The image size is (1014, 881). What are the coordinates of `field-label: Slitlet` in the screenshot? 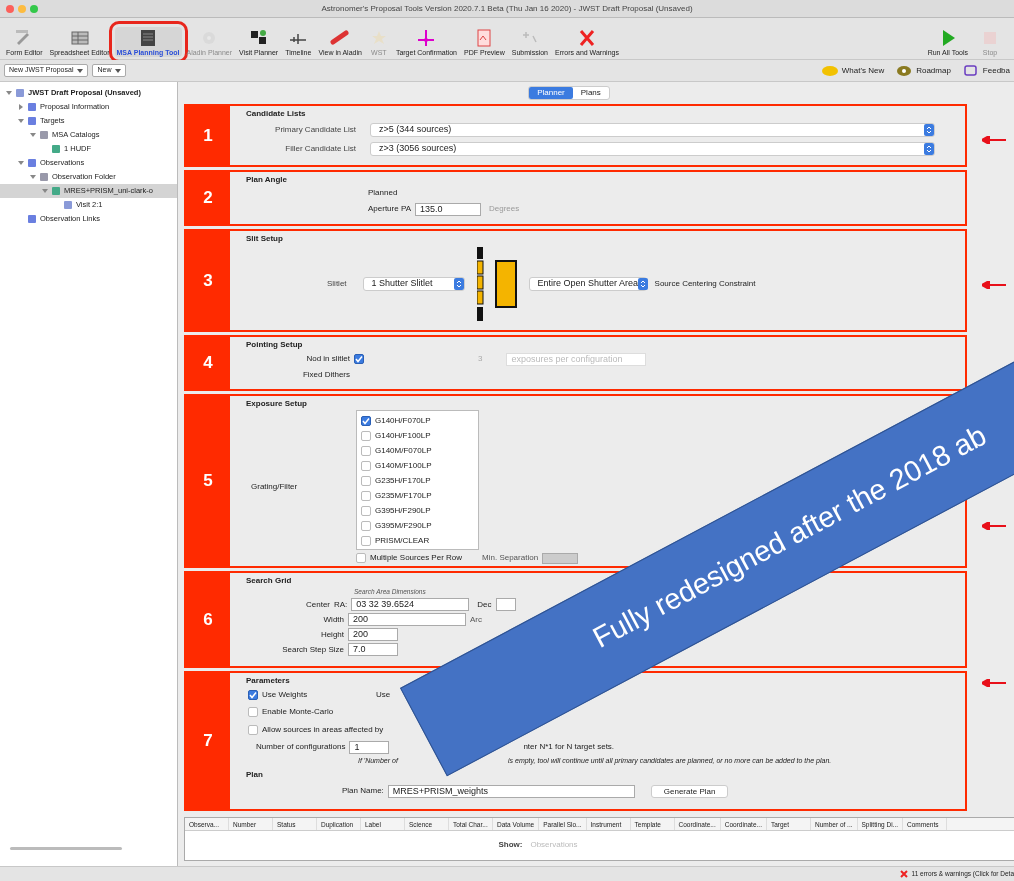 It's located at (337, 284).